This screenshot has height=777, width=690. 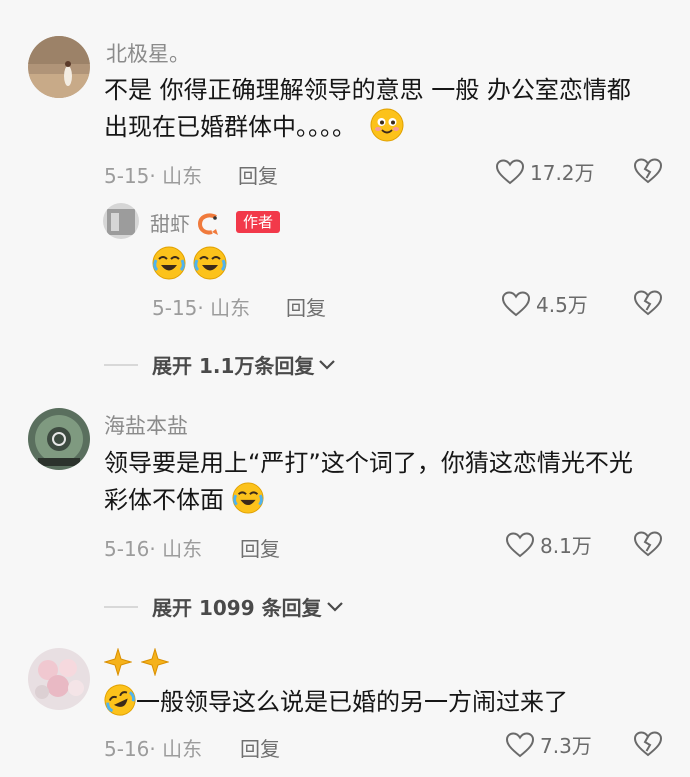 What do you see at coordinates (230, 127) in the screenshot?
I see `comment-text-line: 出现在已婚群体中。。。。` at bounding box center [230, 127].